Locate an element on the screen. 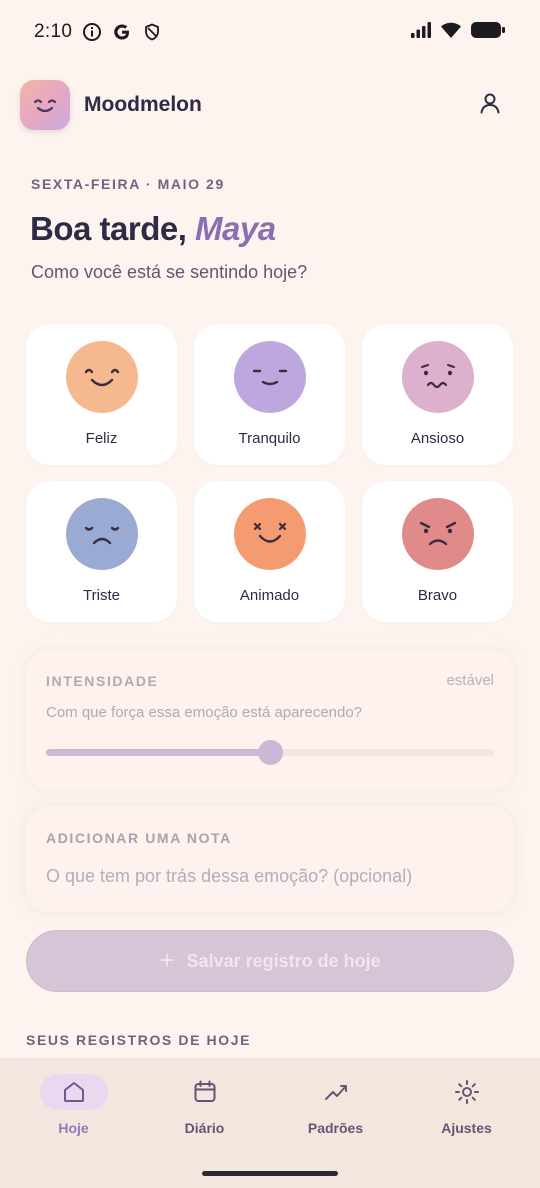 The image size is (540, 1188). mood-card-triste: Triste is located at coordinates (101, 551).